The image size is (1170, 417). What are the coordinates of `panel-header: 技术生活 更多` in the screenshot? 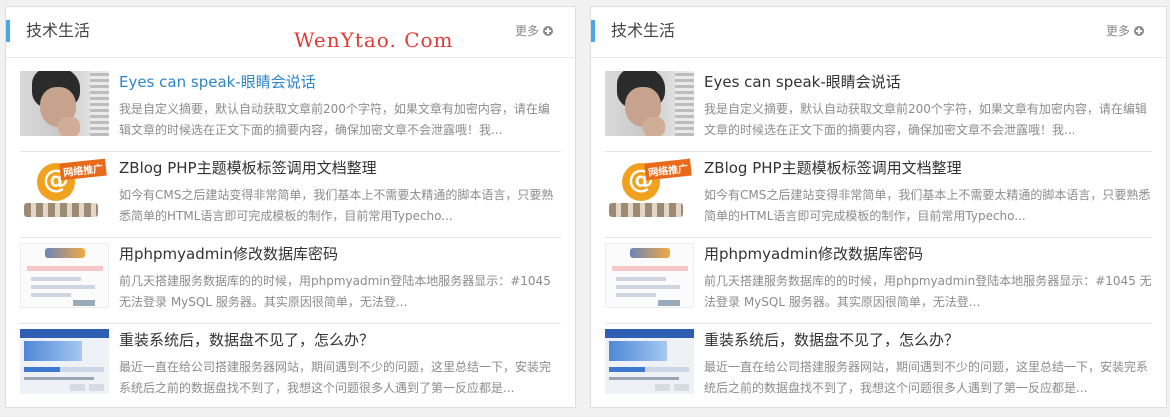 It's located at (878, 32).